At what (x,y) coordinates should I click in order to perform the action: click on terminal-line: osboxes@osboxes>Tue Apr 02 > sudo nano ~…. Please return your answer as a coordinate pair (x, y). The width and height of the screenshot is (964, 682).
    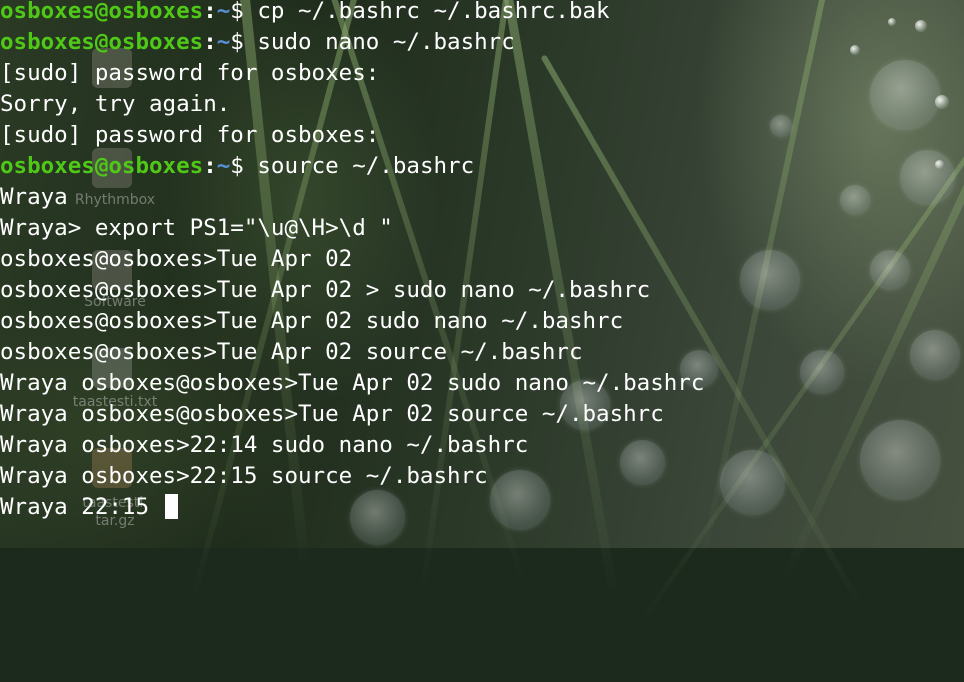
    Looking at the image, I should click on (325, 290).